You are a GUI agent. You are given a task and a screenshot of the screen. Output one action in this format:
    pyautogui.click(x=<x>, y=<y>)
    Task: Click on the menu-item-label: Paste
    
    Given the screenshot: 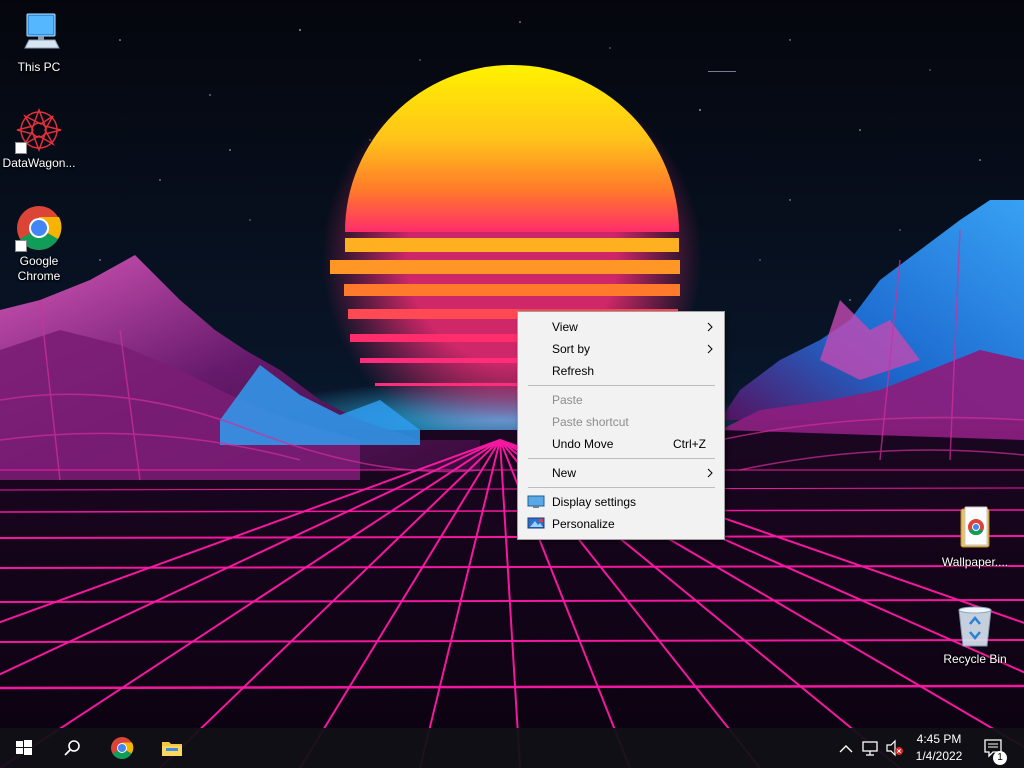 What is the action you would take?
    pyautogui.click(x=567, y=400)
    